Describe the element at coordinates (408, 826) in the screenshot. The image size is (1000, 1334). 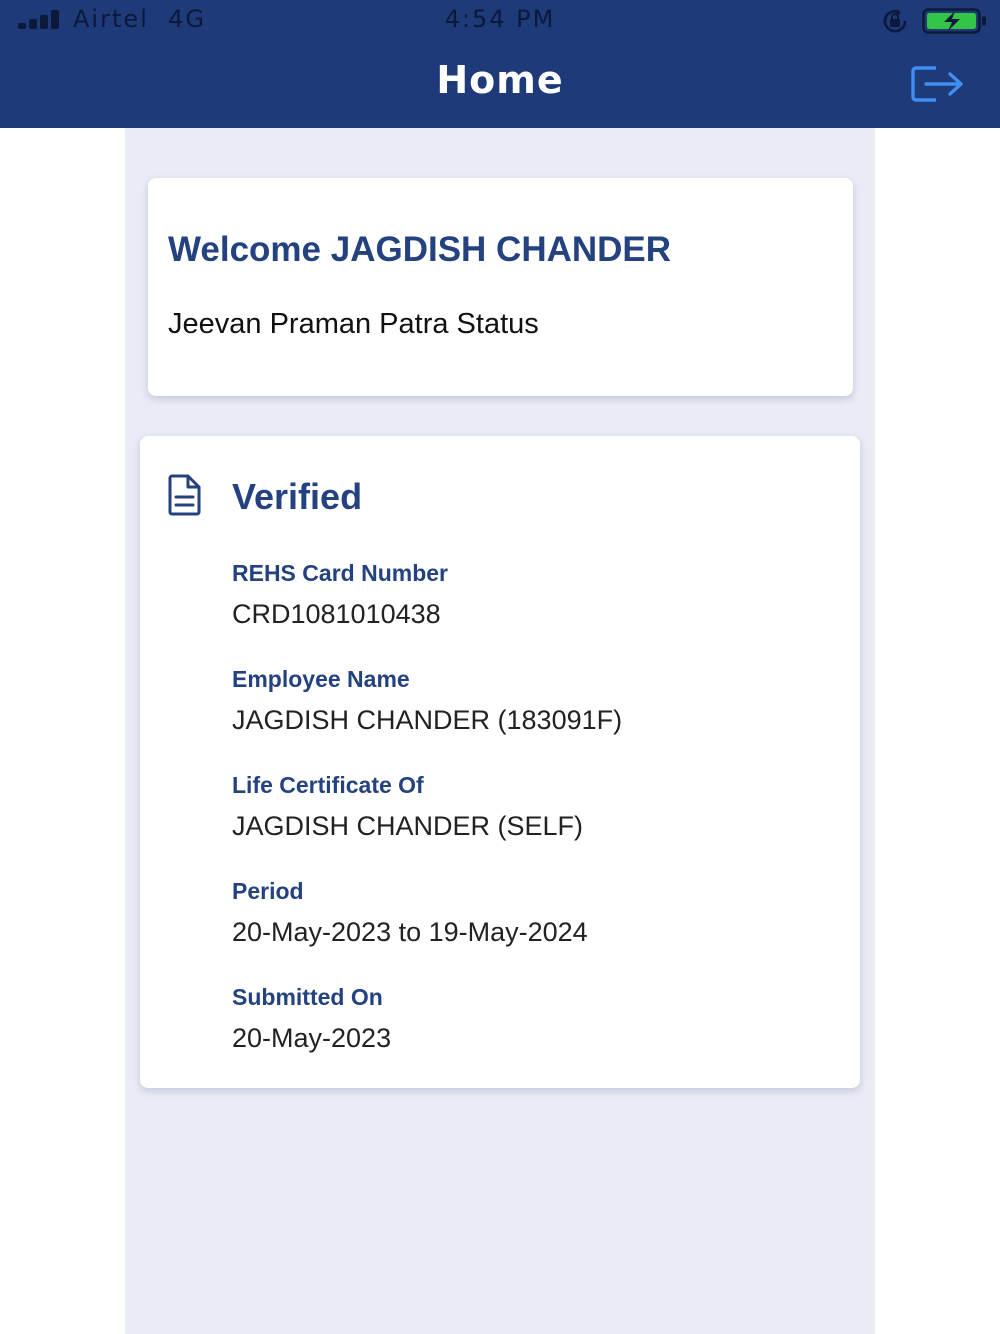
I see `life-certificate-of-value: JAGDISH CHANDER (SELF)` at that location.